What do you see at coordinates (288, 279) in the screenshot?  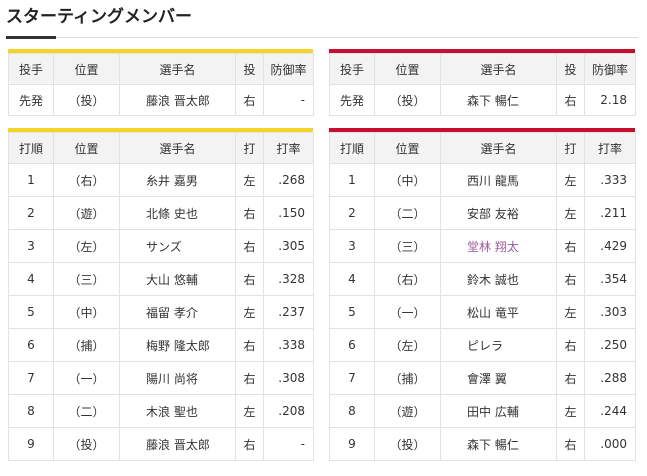 I see `batter-avg: .328` at bounding box center [288, 279].